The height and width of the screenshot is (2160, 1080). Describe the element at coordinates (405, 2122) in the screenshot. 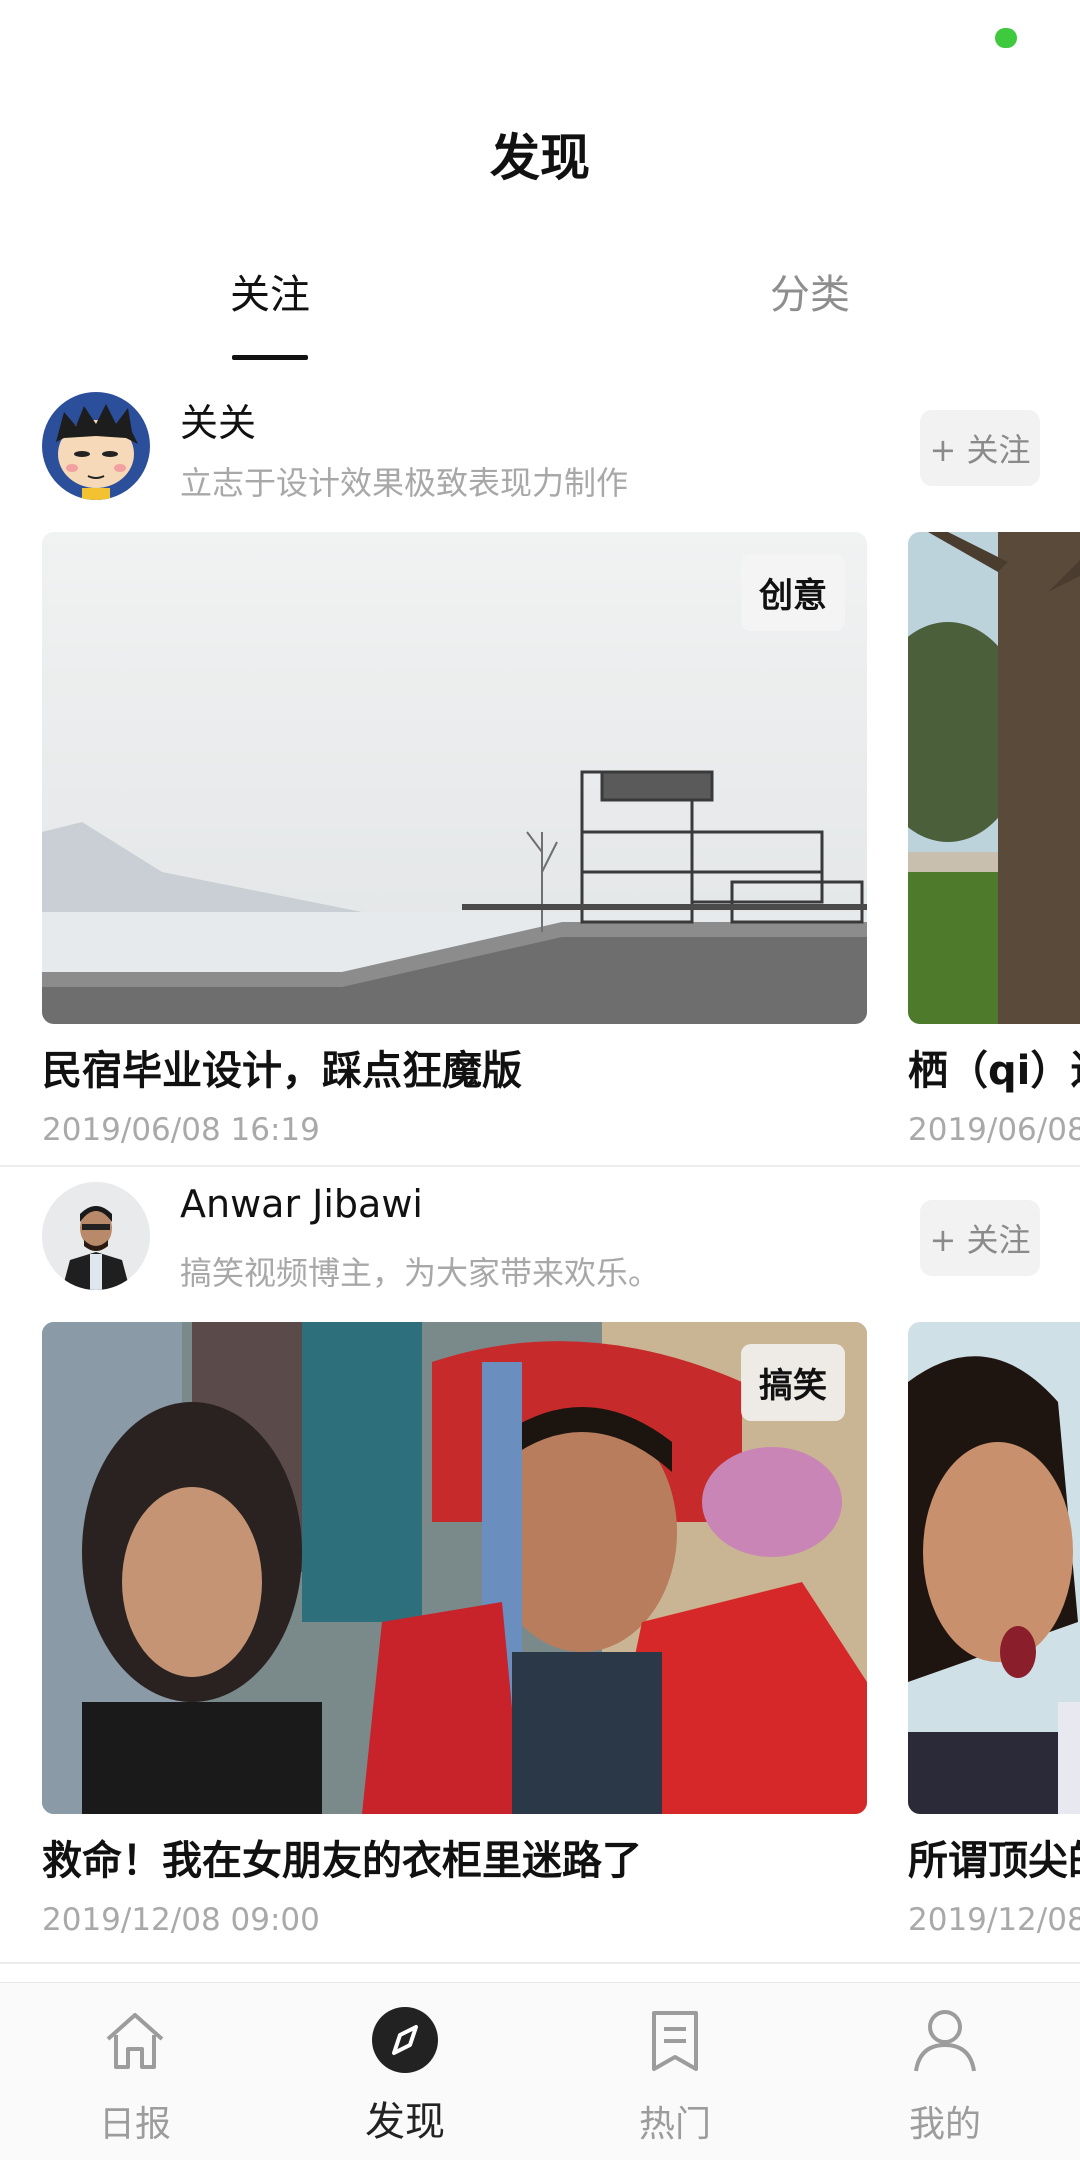

I see `nav-label: 发现` at that location.